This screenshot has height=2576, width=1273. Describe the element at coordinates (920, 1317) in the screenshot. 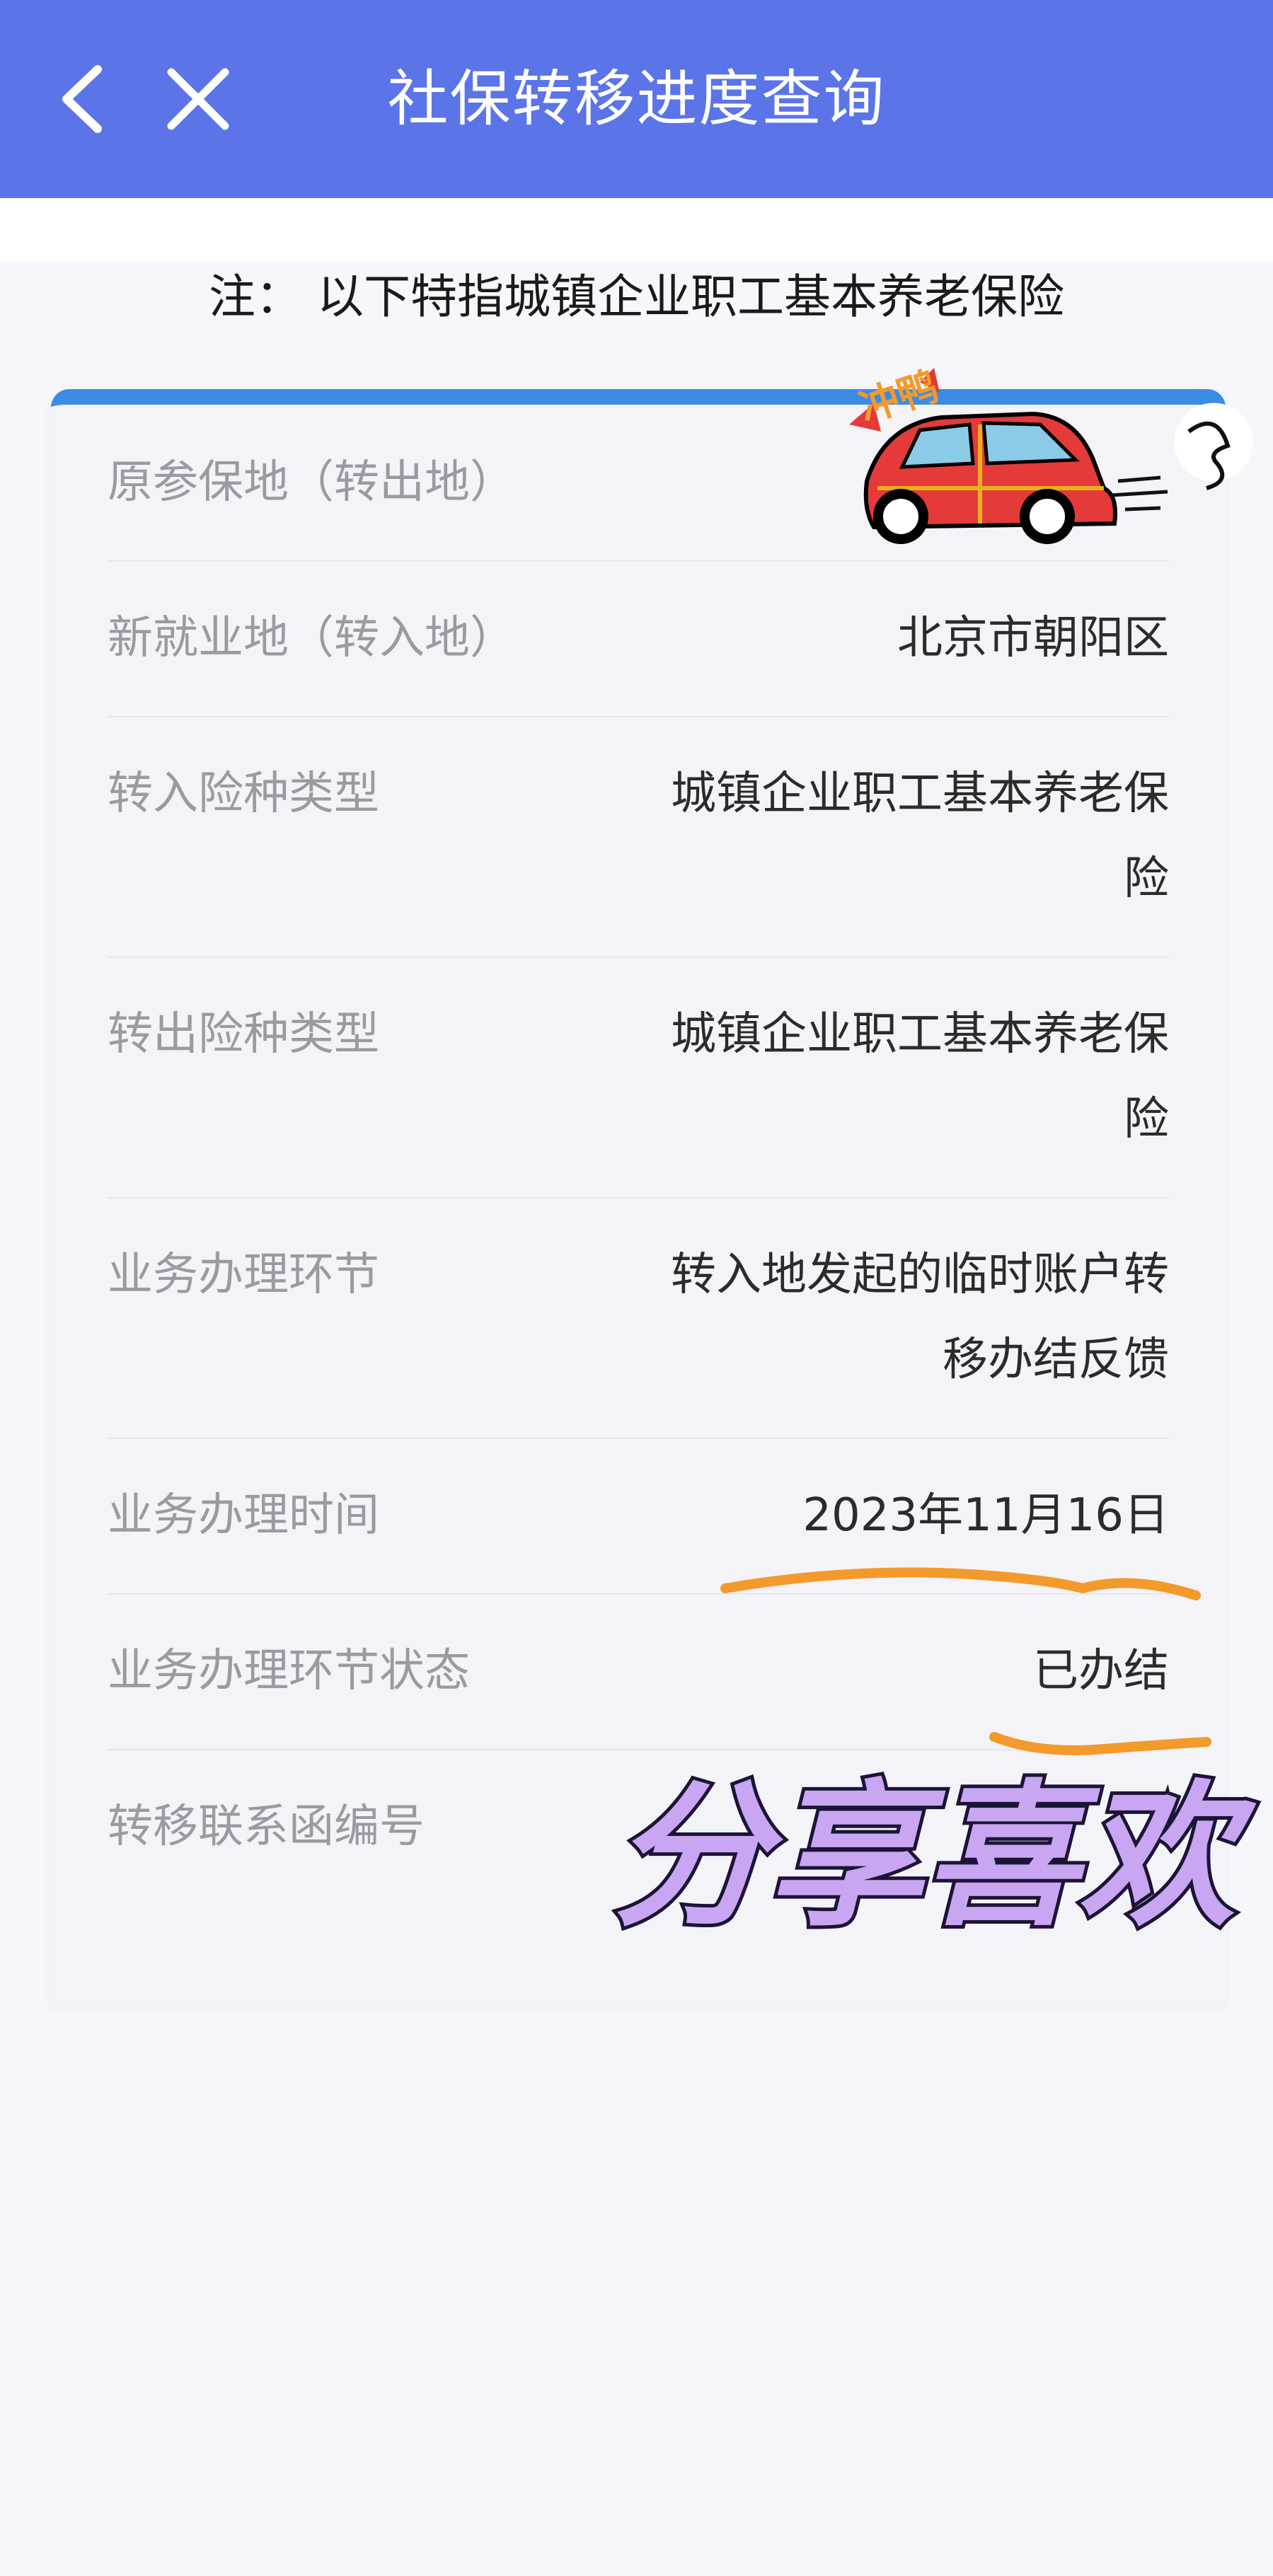

I see `row-value: 转入地发起的临时账户转移办结反馈` at that location.